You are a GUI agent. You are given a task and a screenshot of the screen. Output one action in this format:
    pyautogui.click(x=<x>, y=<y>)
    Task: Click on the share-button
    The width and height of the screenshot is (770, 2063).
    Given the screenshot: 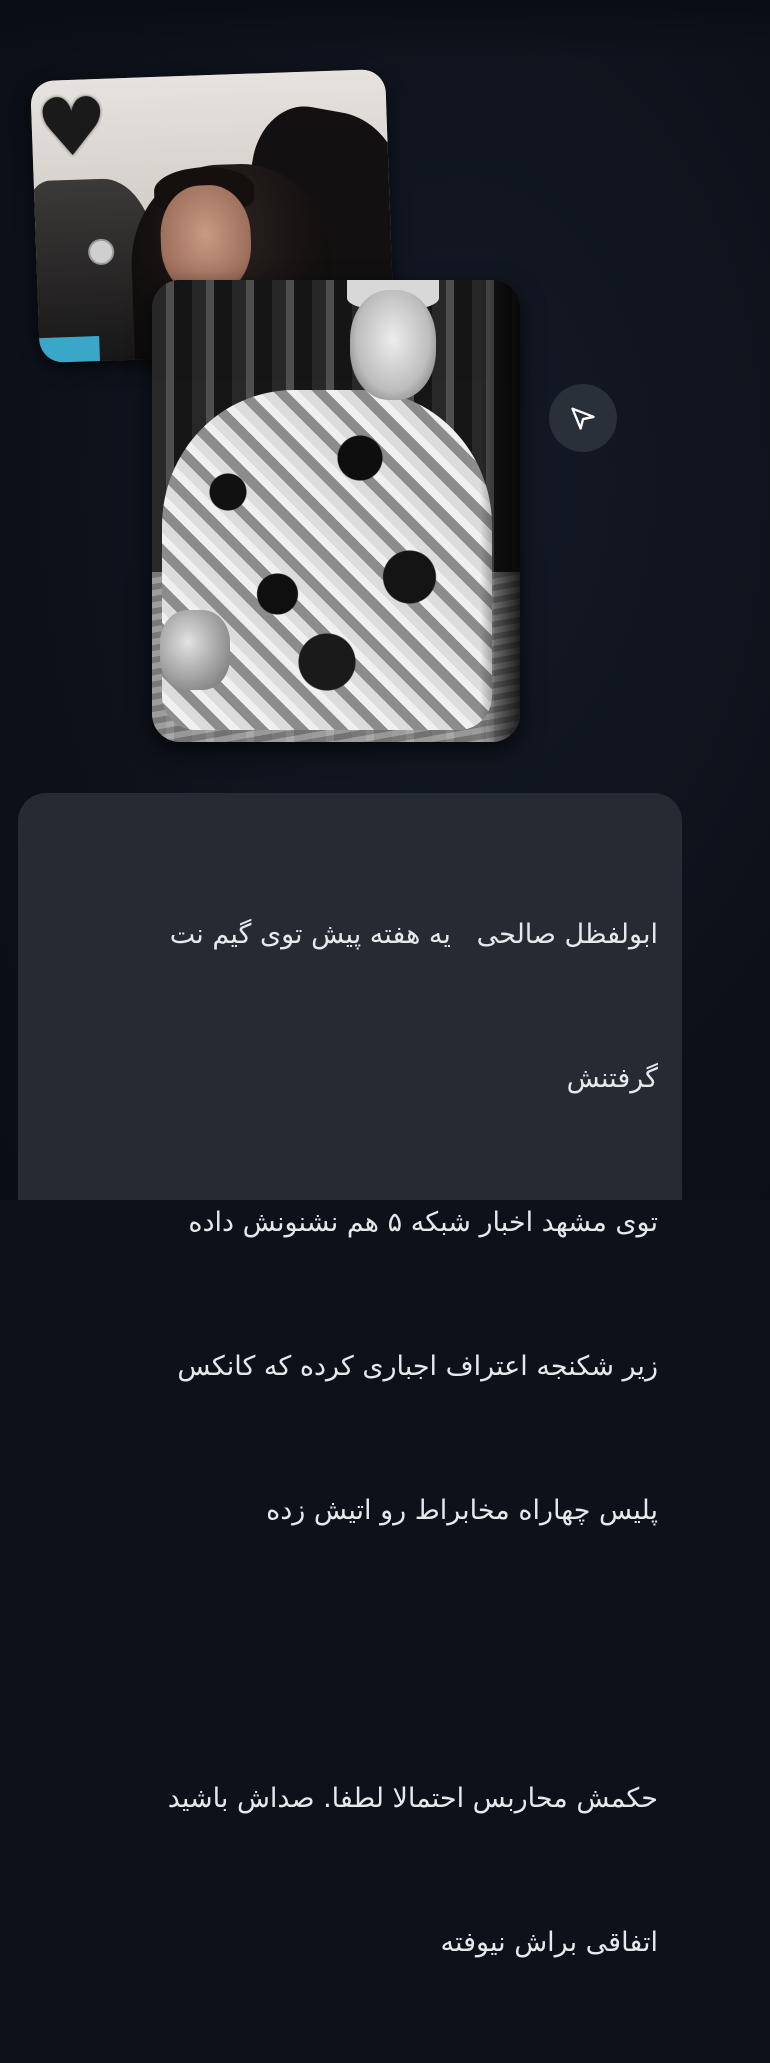 What is the action you would take?
    pyautogui.click(x=583, y=418)
    